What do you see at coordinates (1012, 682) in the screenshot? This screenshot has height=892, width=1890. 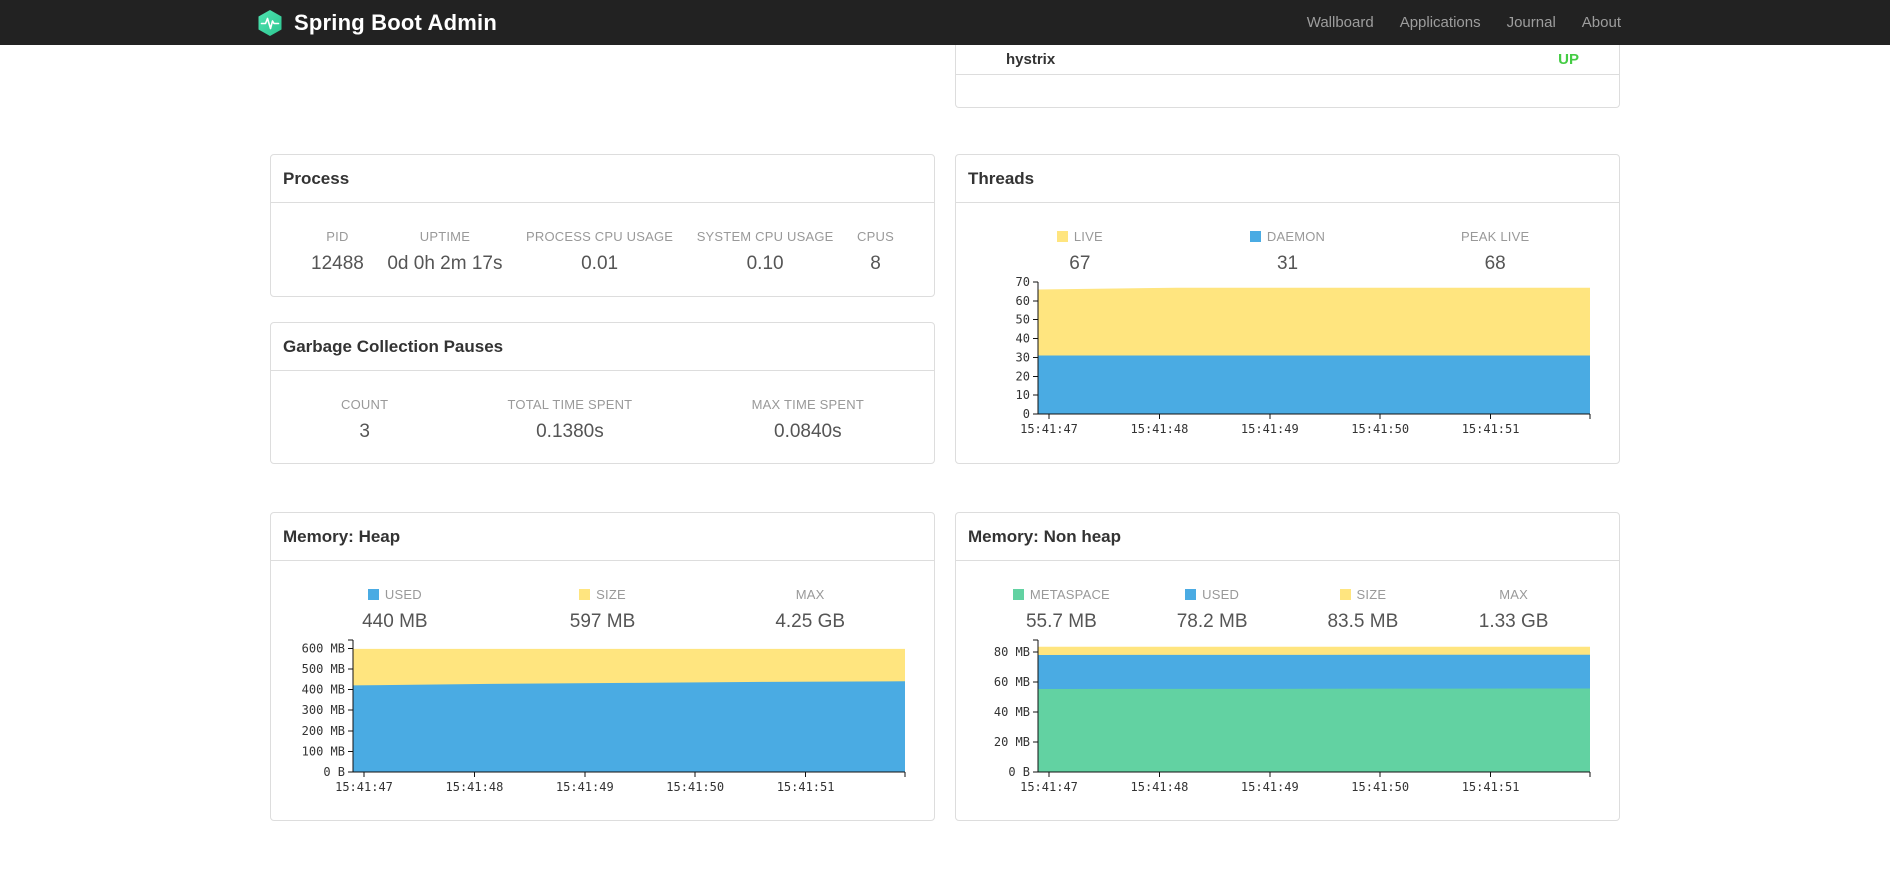 I see `svg-text: 60 MB` at bounding box center [1012, 682].